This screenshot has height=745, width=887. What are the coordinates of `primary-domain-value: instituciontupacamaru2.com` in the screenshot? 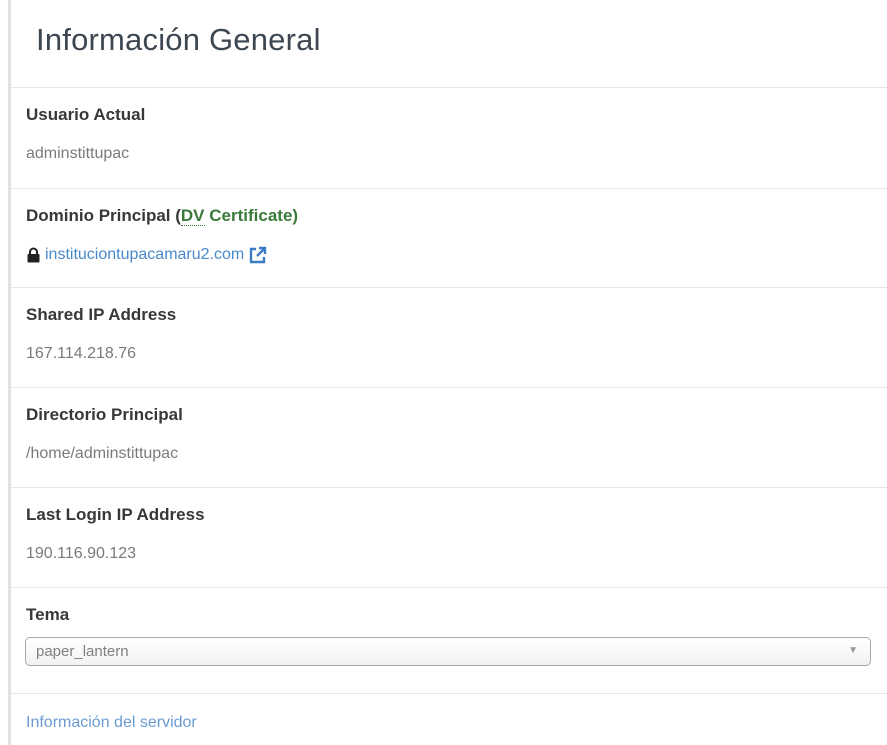 It's located at (146, 255).